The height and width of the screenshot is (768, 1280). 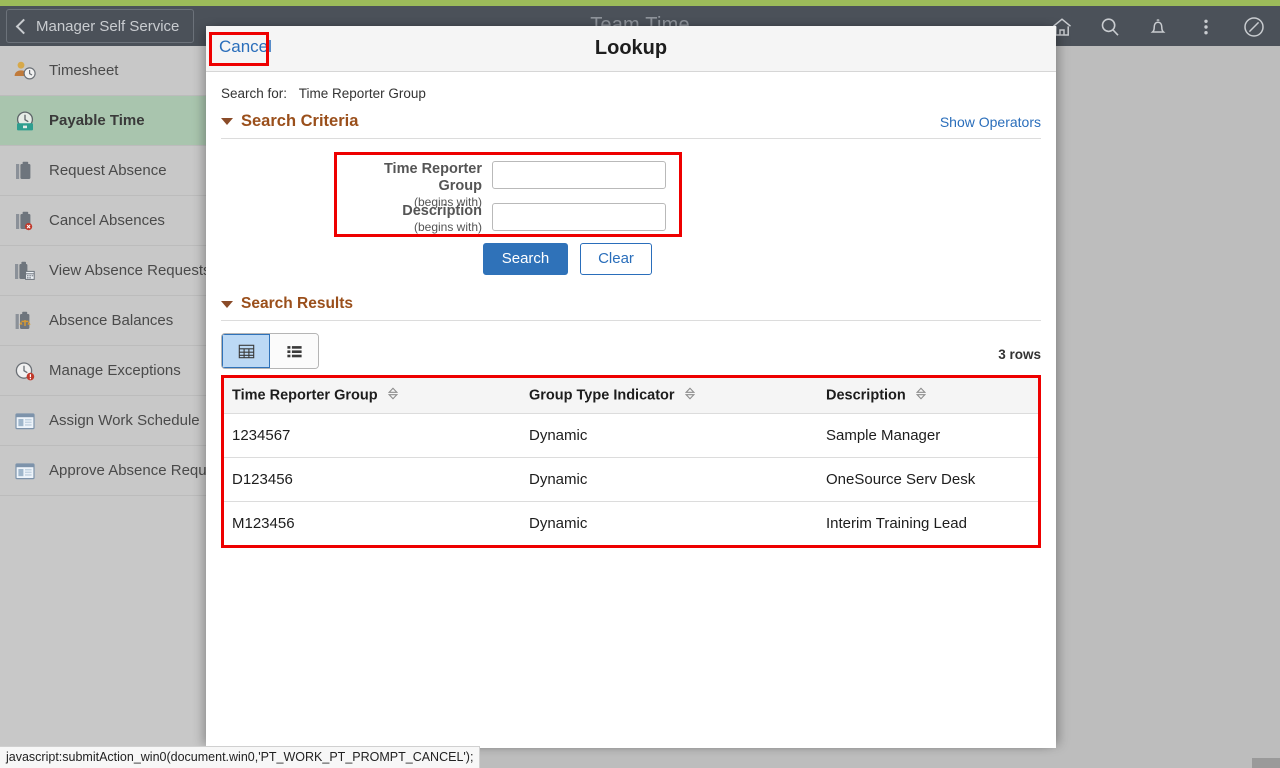 I want to click on notifications-bell-icon, so click(x=1158, y=27).